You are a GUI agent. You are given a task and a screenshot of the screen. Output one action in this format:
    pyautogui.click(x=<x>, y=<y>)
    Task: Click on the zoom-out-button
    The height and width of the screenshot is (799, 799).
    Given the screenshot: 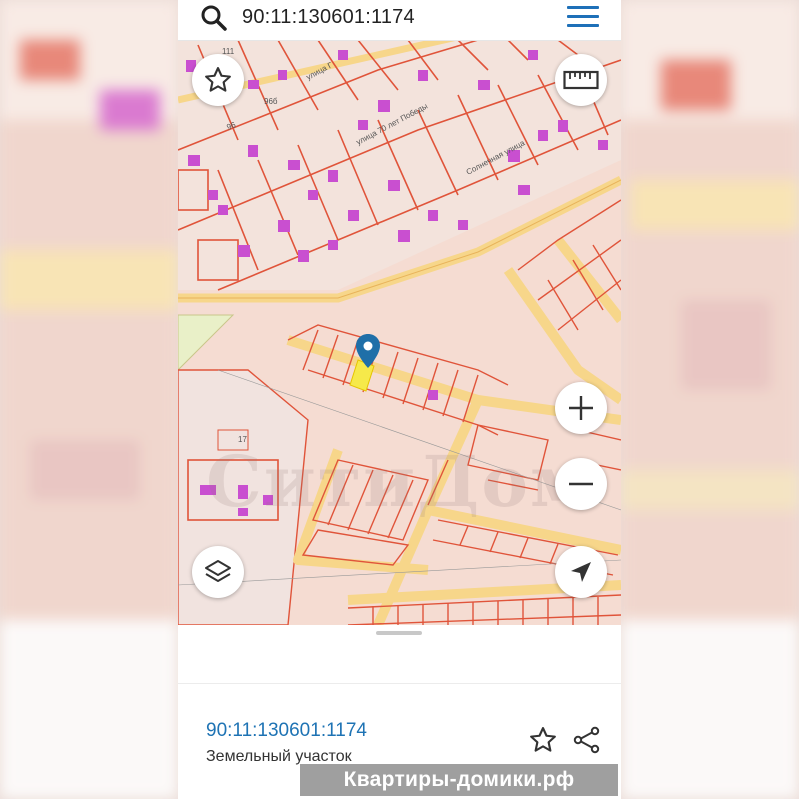 What is the action you would take?
    pyautogui.click(x=581, y=484)
    